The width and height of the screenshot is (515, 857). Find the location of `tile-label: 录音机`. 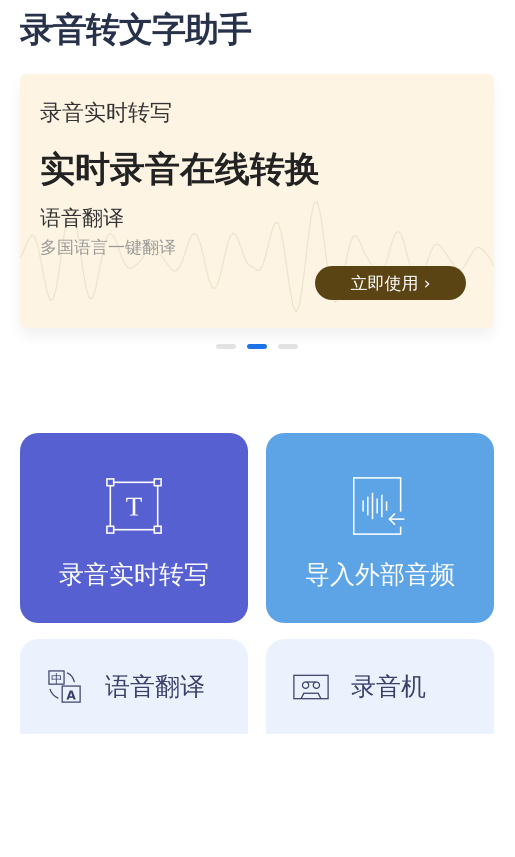

tile-label: 录音机 is located at coordinates (388, 687).